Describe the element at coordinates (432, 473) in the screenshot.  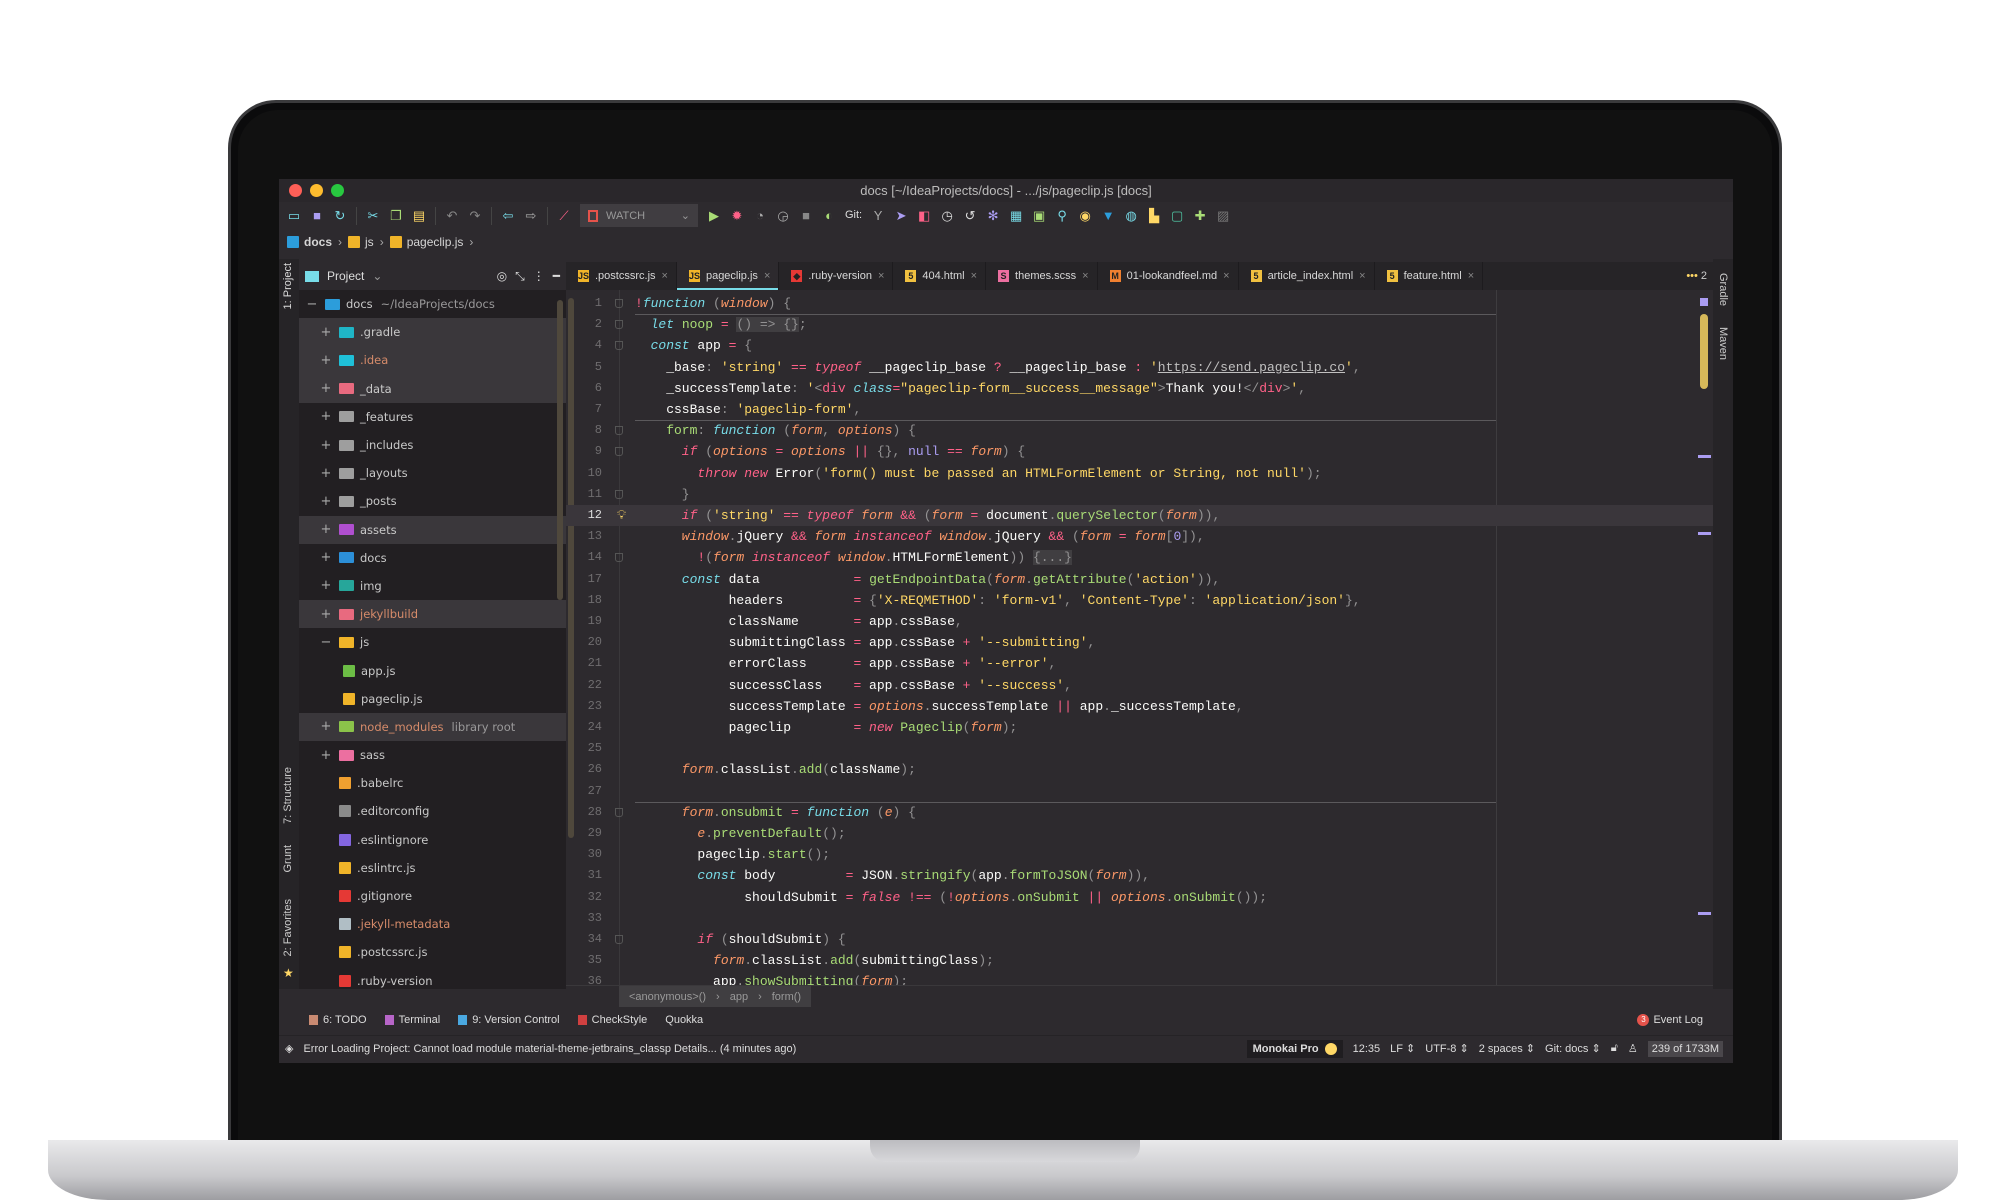
I see `tree-item: + _layouts` at that location.